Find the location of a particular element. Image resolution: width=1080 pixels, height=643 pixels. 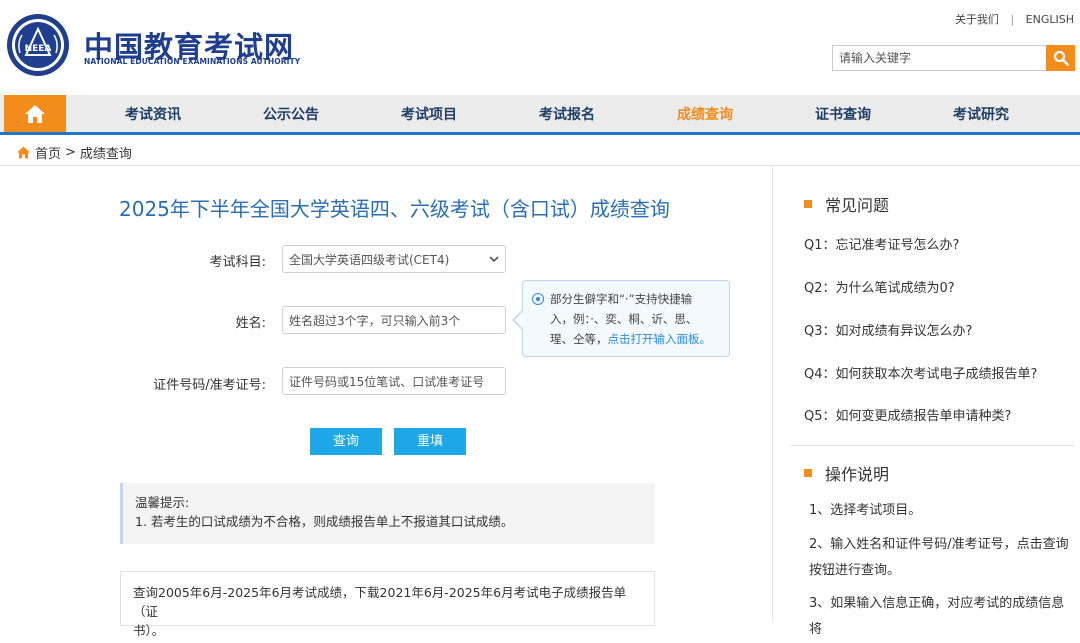

subject-label: 考试科目: is located at coordinates (237, 262).